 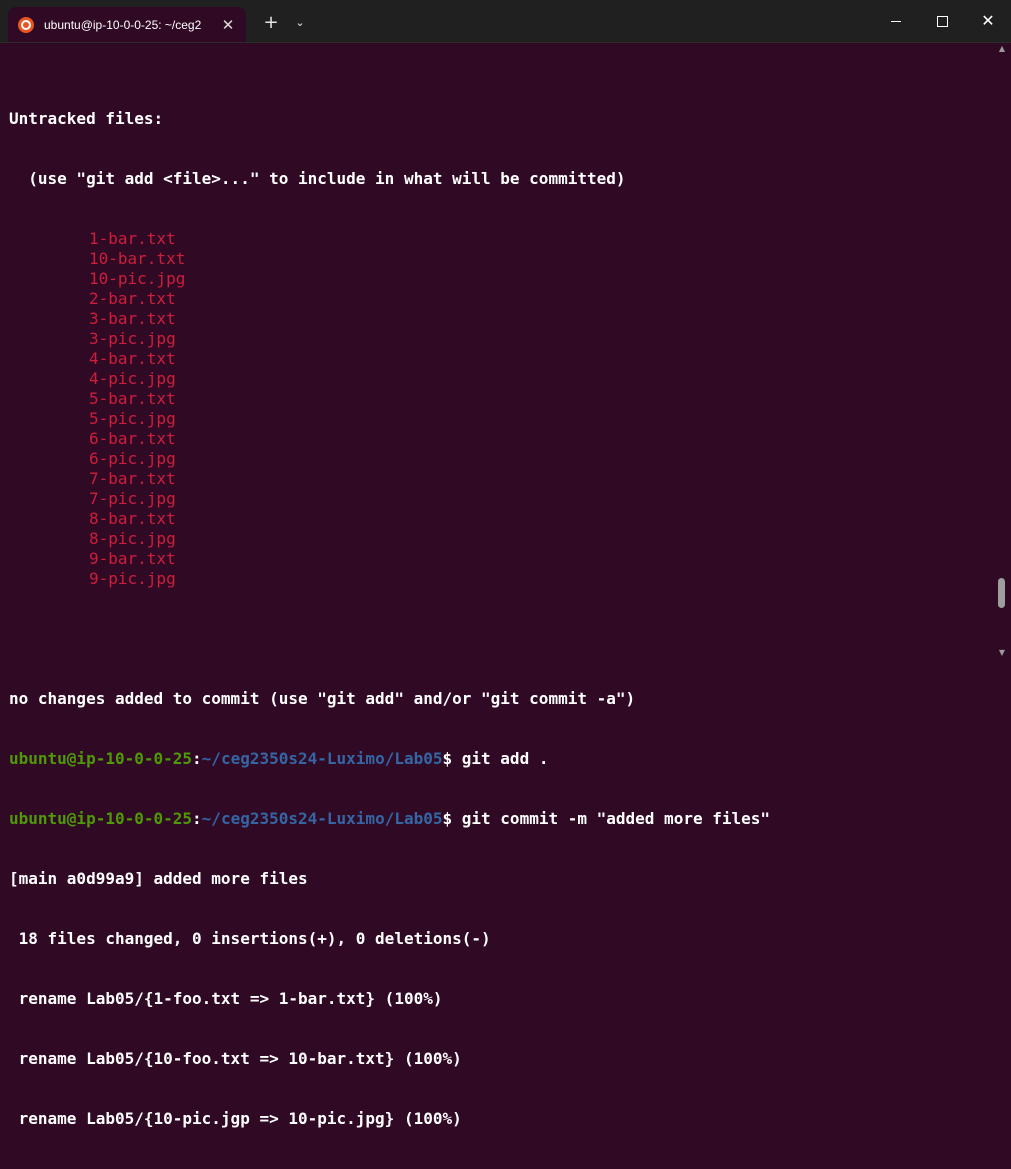 I want to click on title-bar: ubuntu@ip-10-0-0-25: ~/ceg2 ✕ + ⌄ ✕, so click(x=505, y=21).